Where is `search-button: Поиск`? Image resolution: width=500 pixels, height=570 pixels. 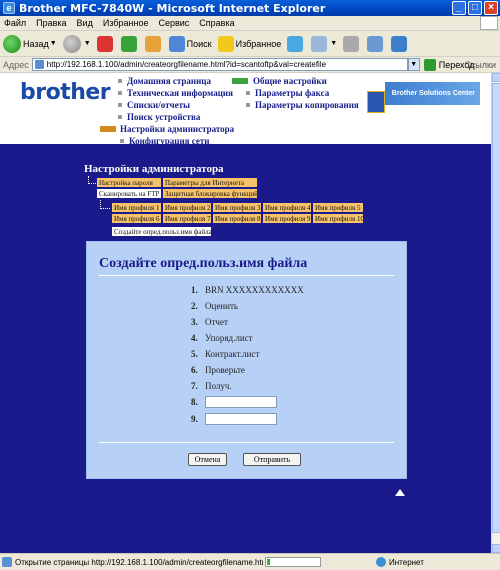
search-button: Поиск is located at coordinates (190, 43).